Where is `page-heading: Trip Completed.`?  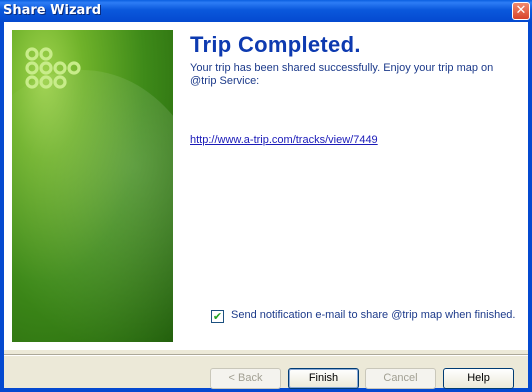
page-heading: Trip Completed. is located at coordinates (275, 44).